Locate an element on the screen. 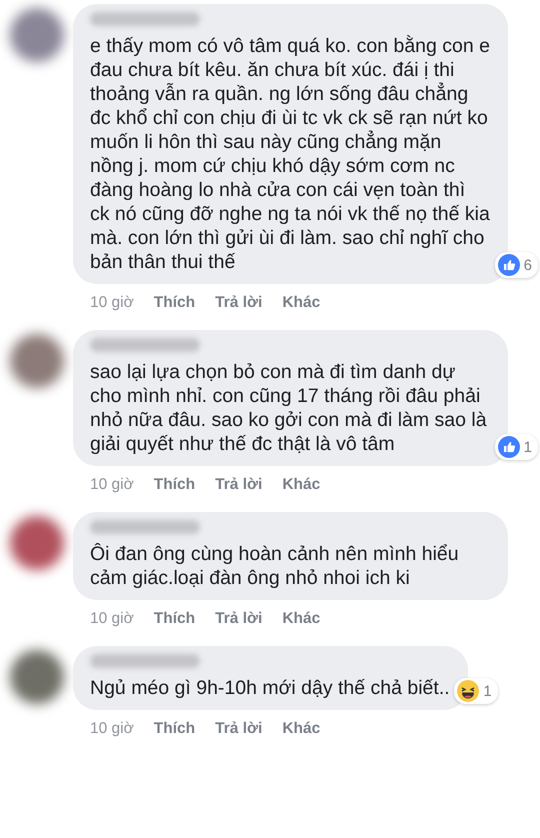 The height and width of the screenshot is (838, 540). comment-text: Ôi đan ông cùng hoàn cảnh nên mình hiểu cảm giác.loại đàn ông nhỏ nhoi ich ki is located at coordinates (275, 566).